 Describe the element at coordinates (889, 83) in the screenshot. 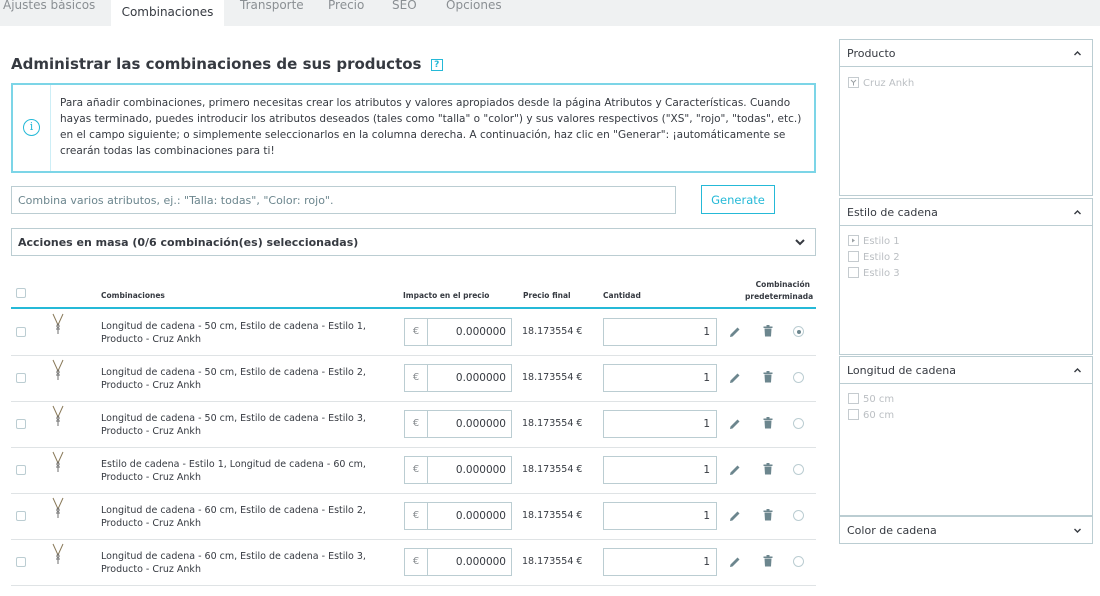

I see `attribute-option-label: Cruz Ankh` at that location.